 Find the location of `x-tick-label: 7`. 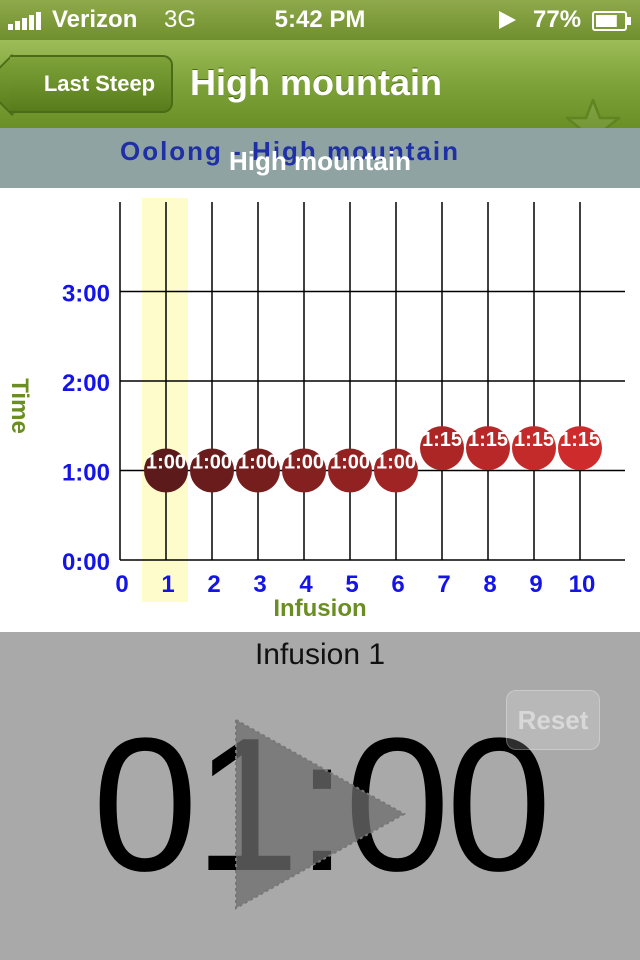

x-tick-label: 7 is located at coordinates (443, 584).